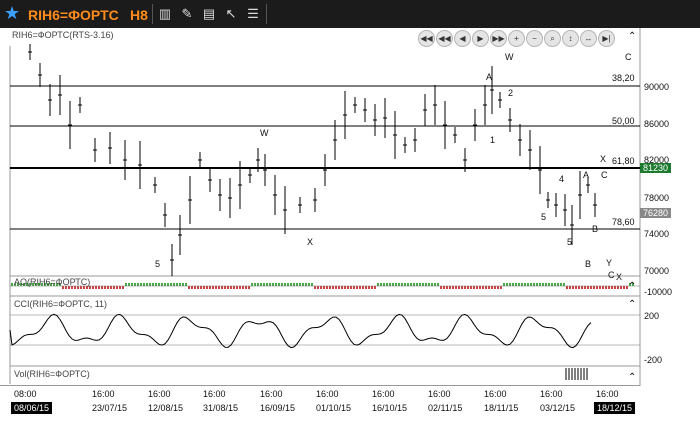 This screenshot has height=422, width=700. I want to click on collapse-cci-icon: ⌃, so click(632, 304).